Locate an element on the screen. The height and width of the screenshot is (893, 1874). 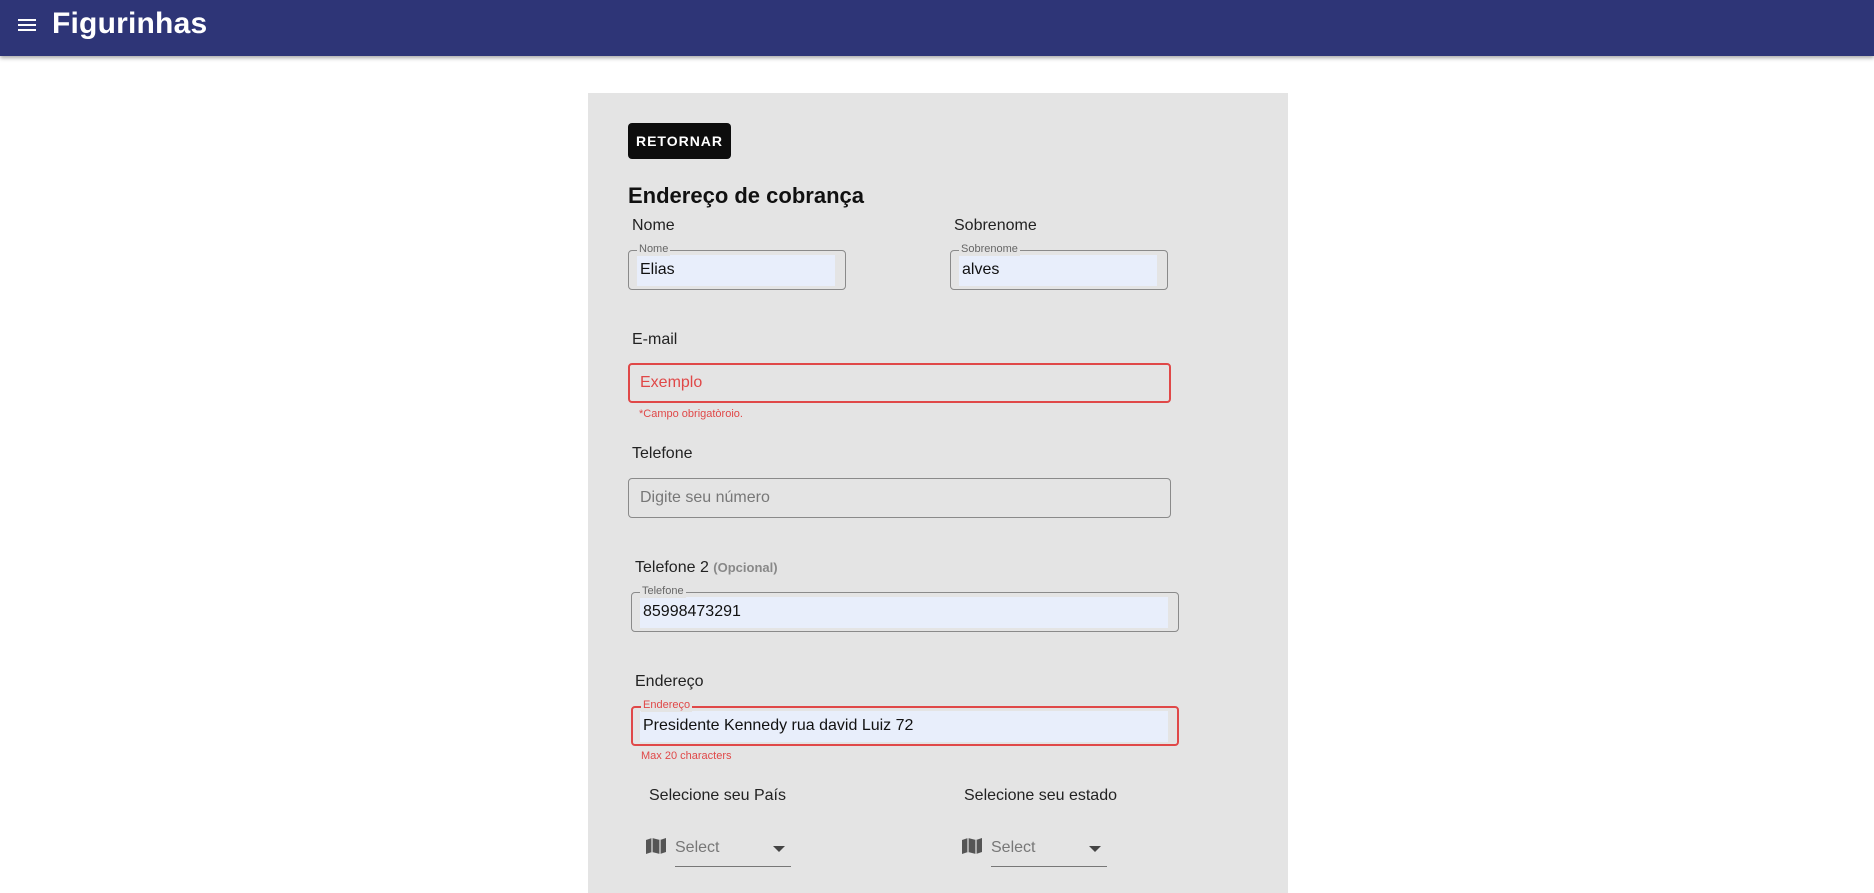
endereco-error: Max 20 characters is located at coordinates (686, 756).